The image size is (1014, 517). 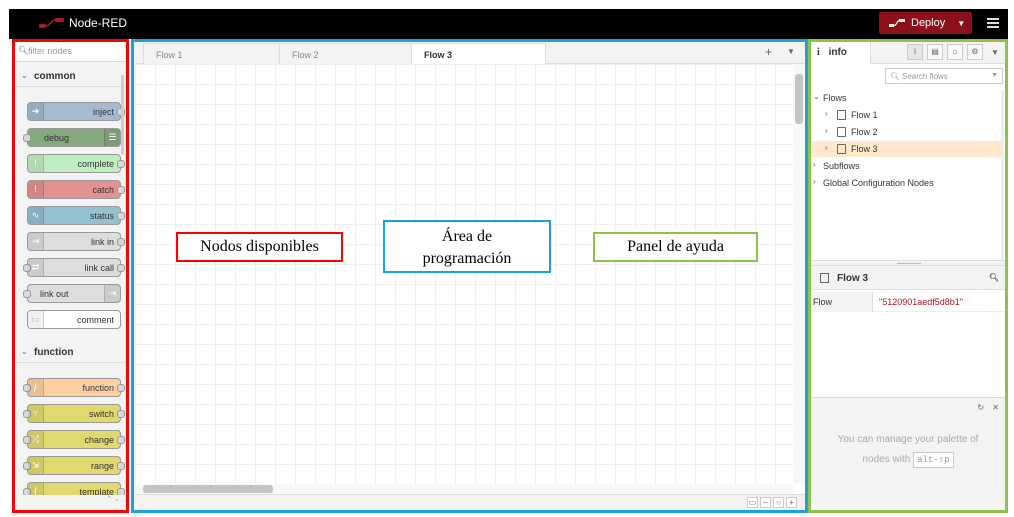 What do you see at coordinates (112, 137) in the screenshot?
I see `list-icon: ☰` at bounding box center [112, 137].